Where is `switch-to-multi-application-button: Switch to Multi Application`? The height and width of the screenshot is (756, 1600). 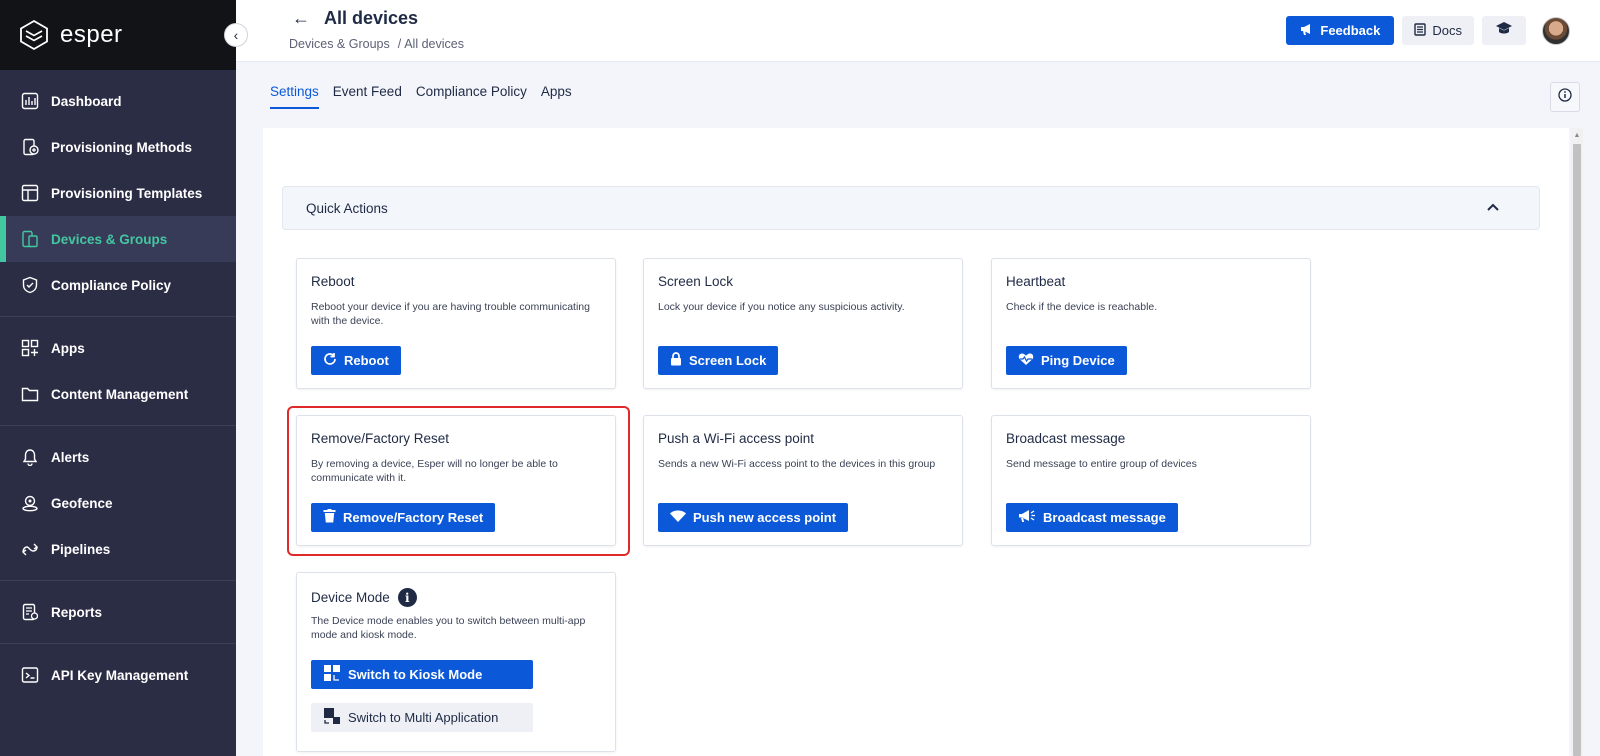 switch-to-multi-application-button: Switch to Multi Application is located at coordinates (422, 717).